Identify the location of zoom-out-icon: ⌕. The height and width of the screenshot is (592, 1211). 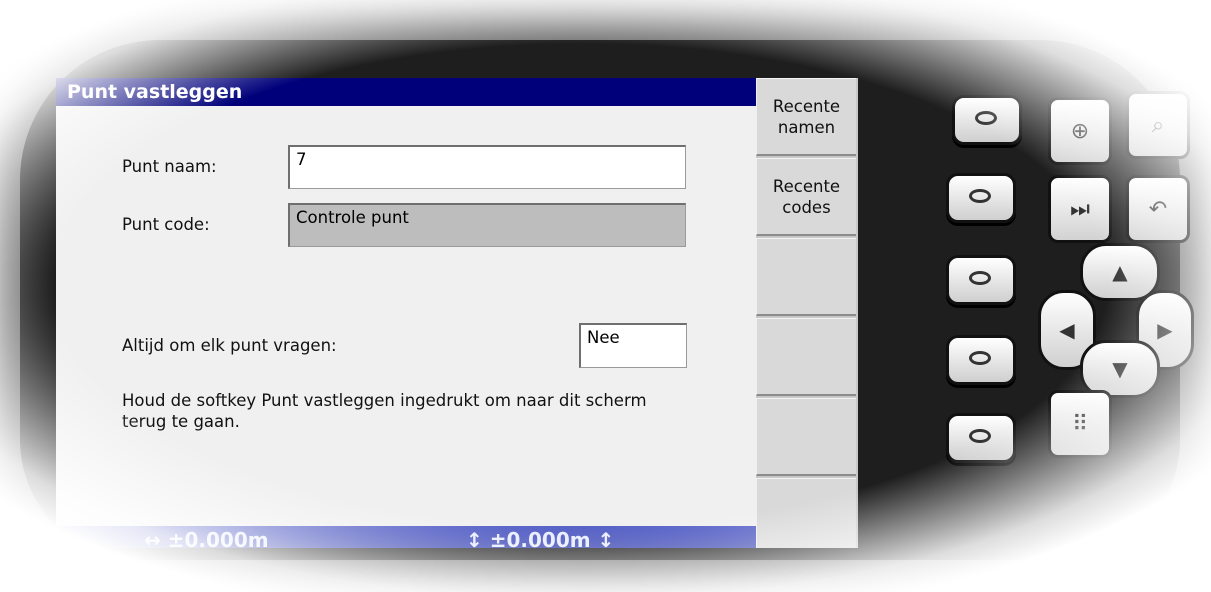
(1158, 125).